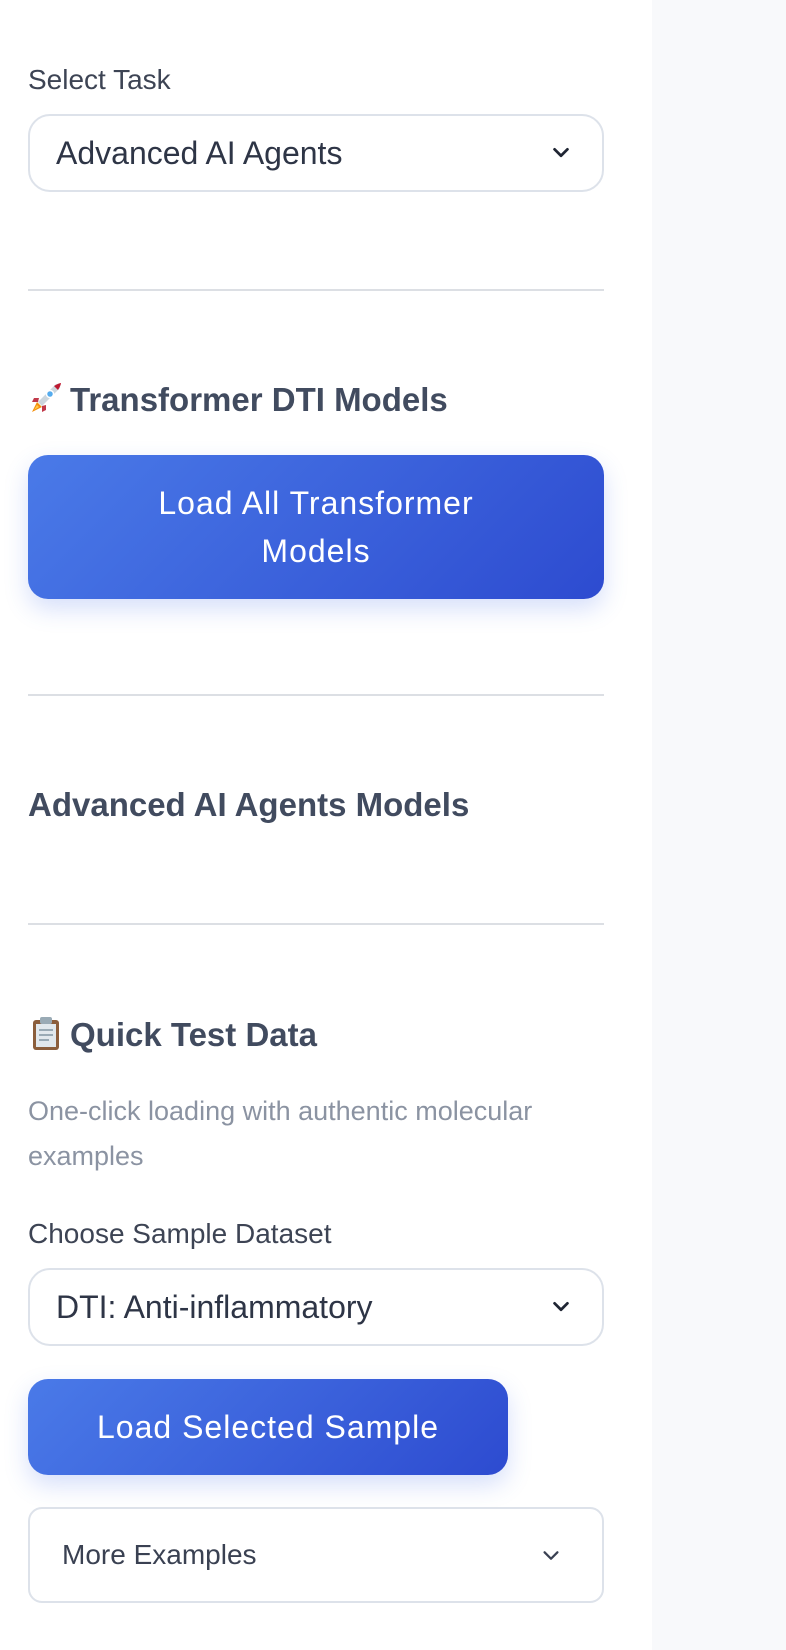 The image size is (786, 1650). Describe the element at coordinates (99, 79) in the screenshot. I see `select-task-label: Select Task` at that location.